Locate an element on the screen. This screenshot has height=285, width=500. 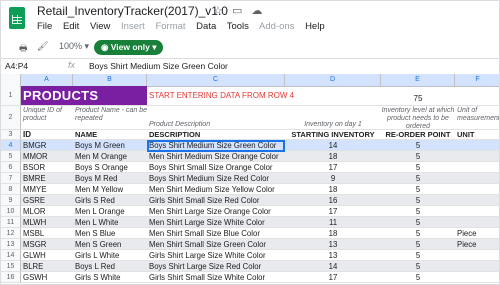
row-number: 8 is located at coordinates (11, 189).